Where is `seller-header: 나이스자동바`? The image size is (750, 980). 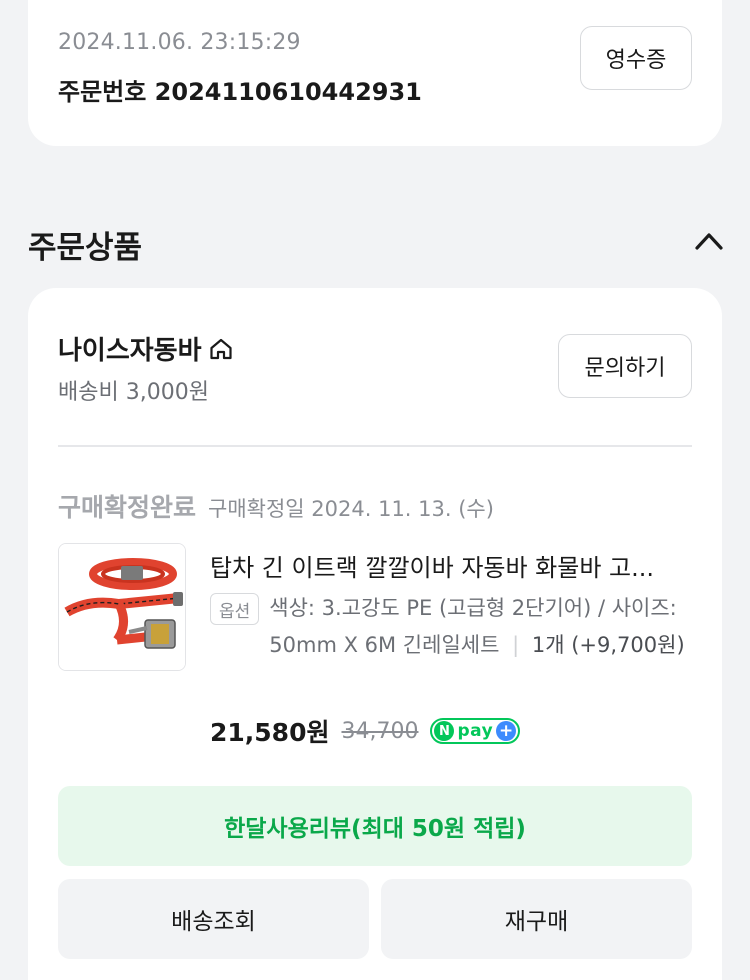
seller-header: 나이스자동바 is located at coordinates (146, 348).